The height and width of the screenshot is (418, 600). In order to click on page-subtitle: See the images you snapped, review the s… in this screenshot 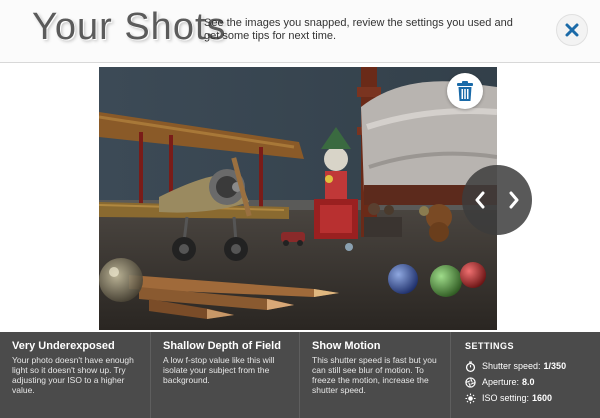, I will do `click(358, 29)`.